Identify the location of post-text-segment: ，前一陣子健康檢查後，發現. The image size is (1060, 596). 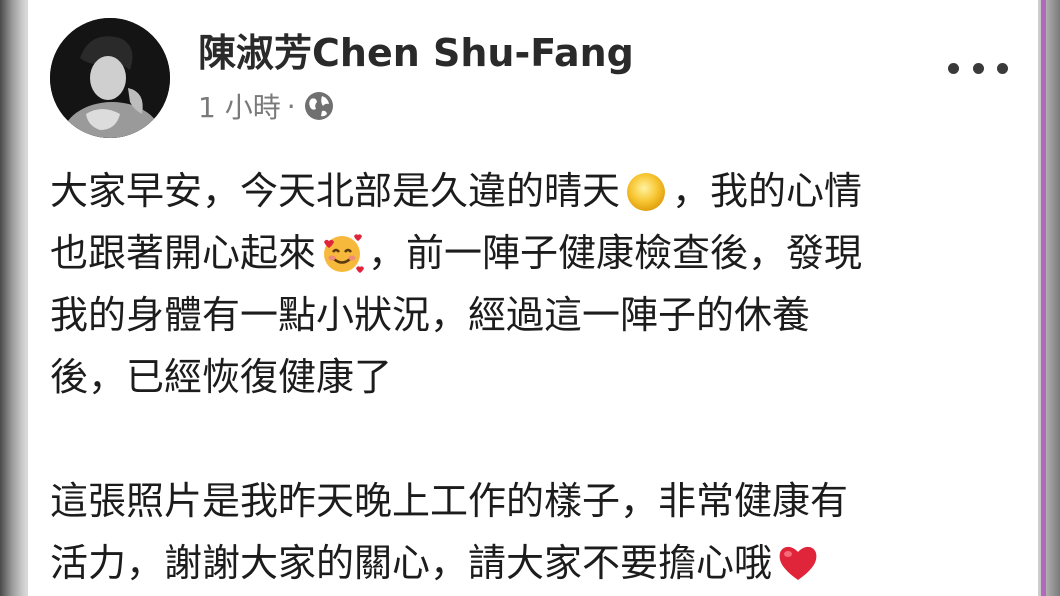
(615, 253).